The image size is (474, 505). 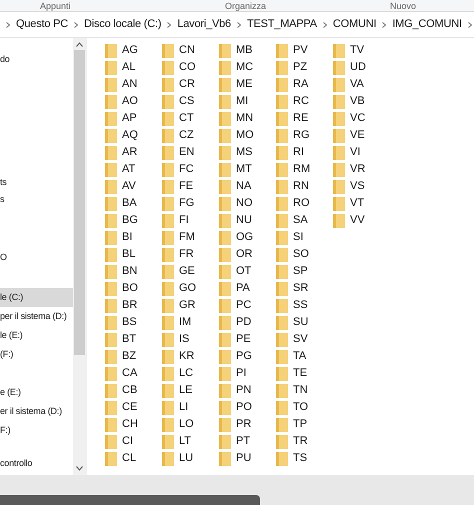 I want to click on folder-item: FR, so click(x=190, y=254).